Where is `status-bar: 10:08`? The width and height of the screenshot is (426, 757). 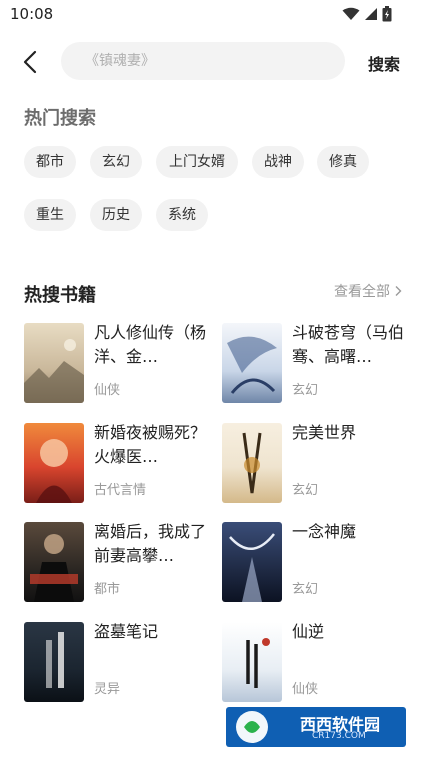 status-bar: 10:08 is located at coordinates (213, 15).